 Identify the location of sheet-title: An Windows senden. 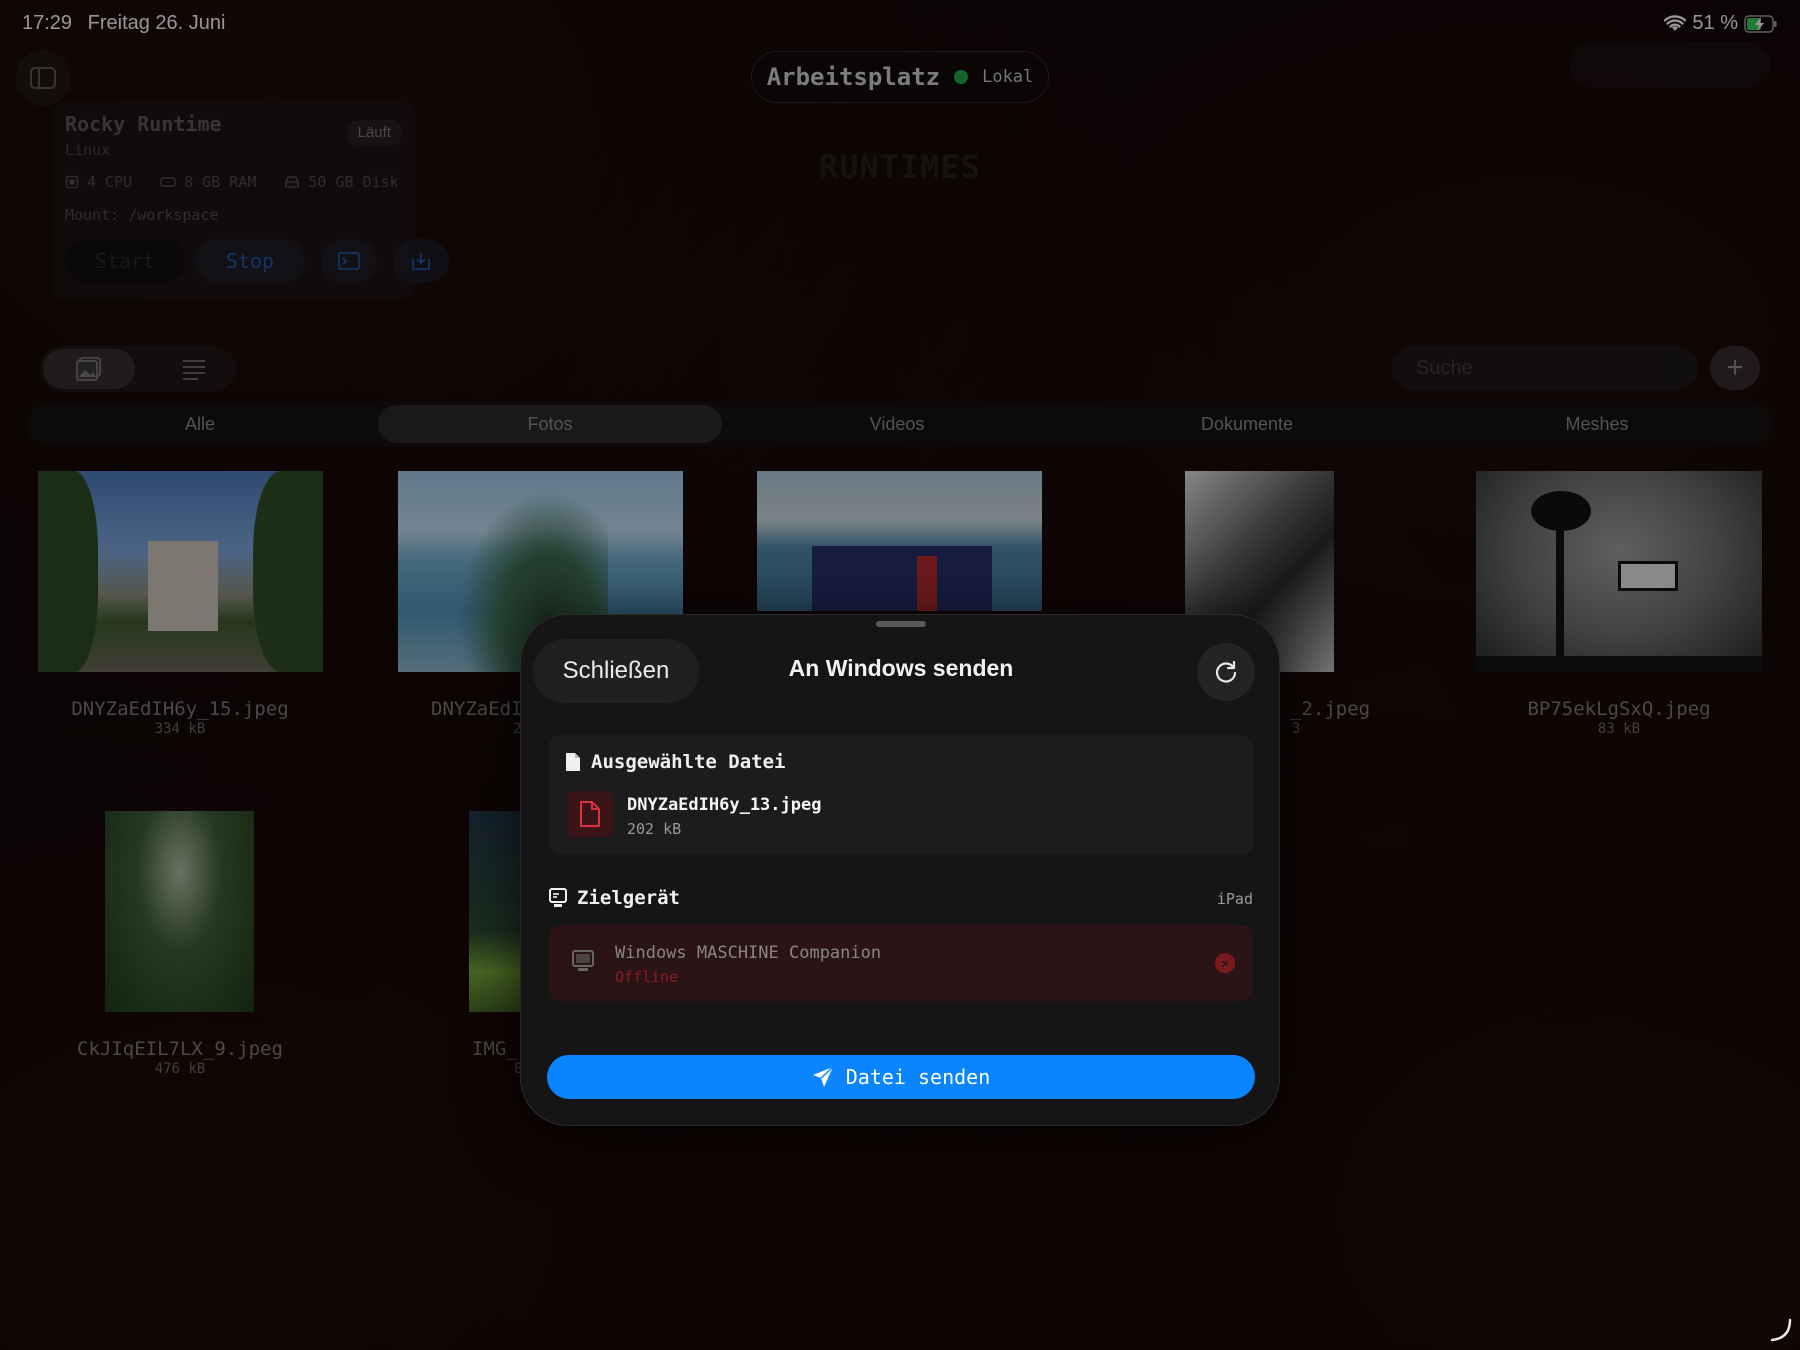
(901, 668).